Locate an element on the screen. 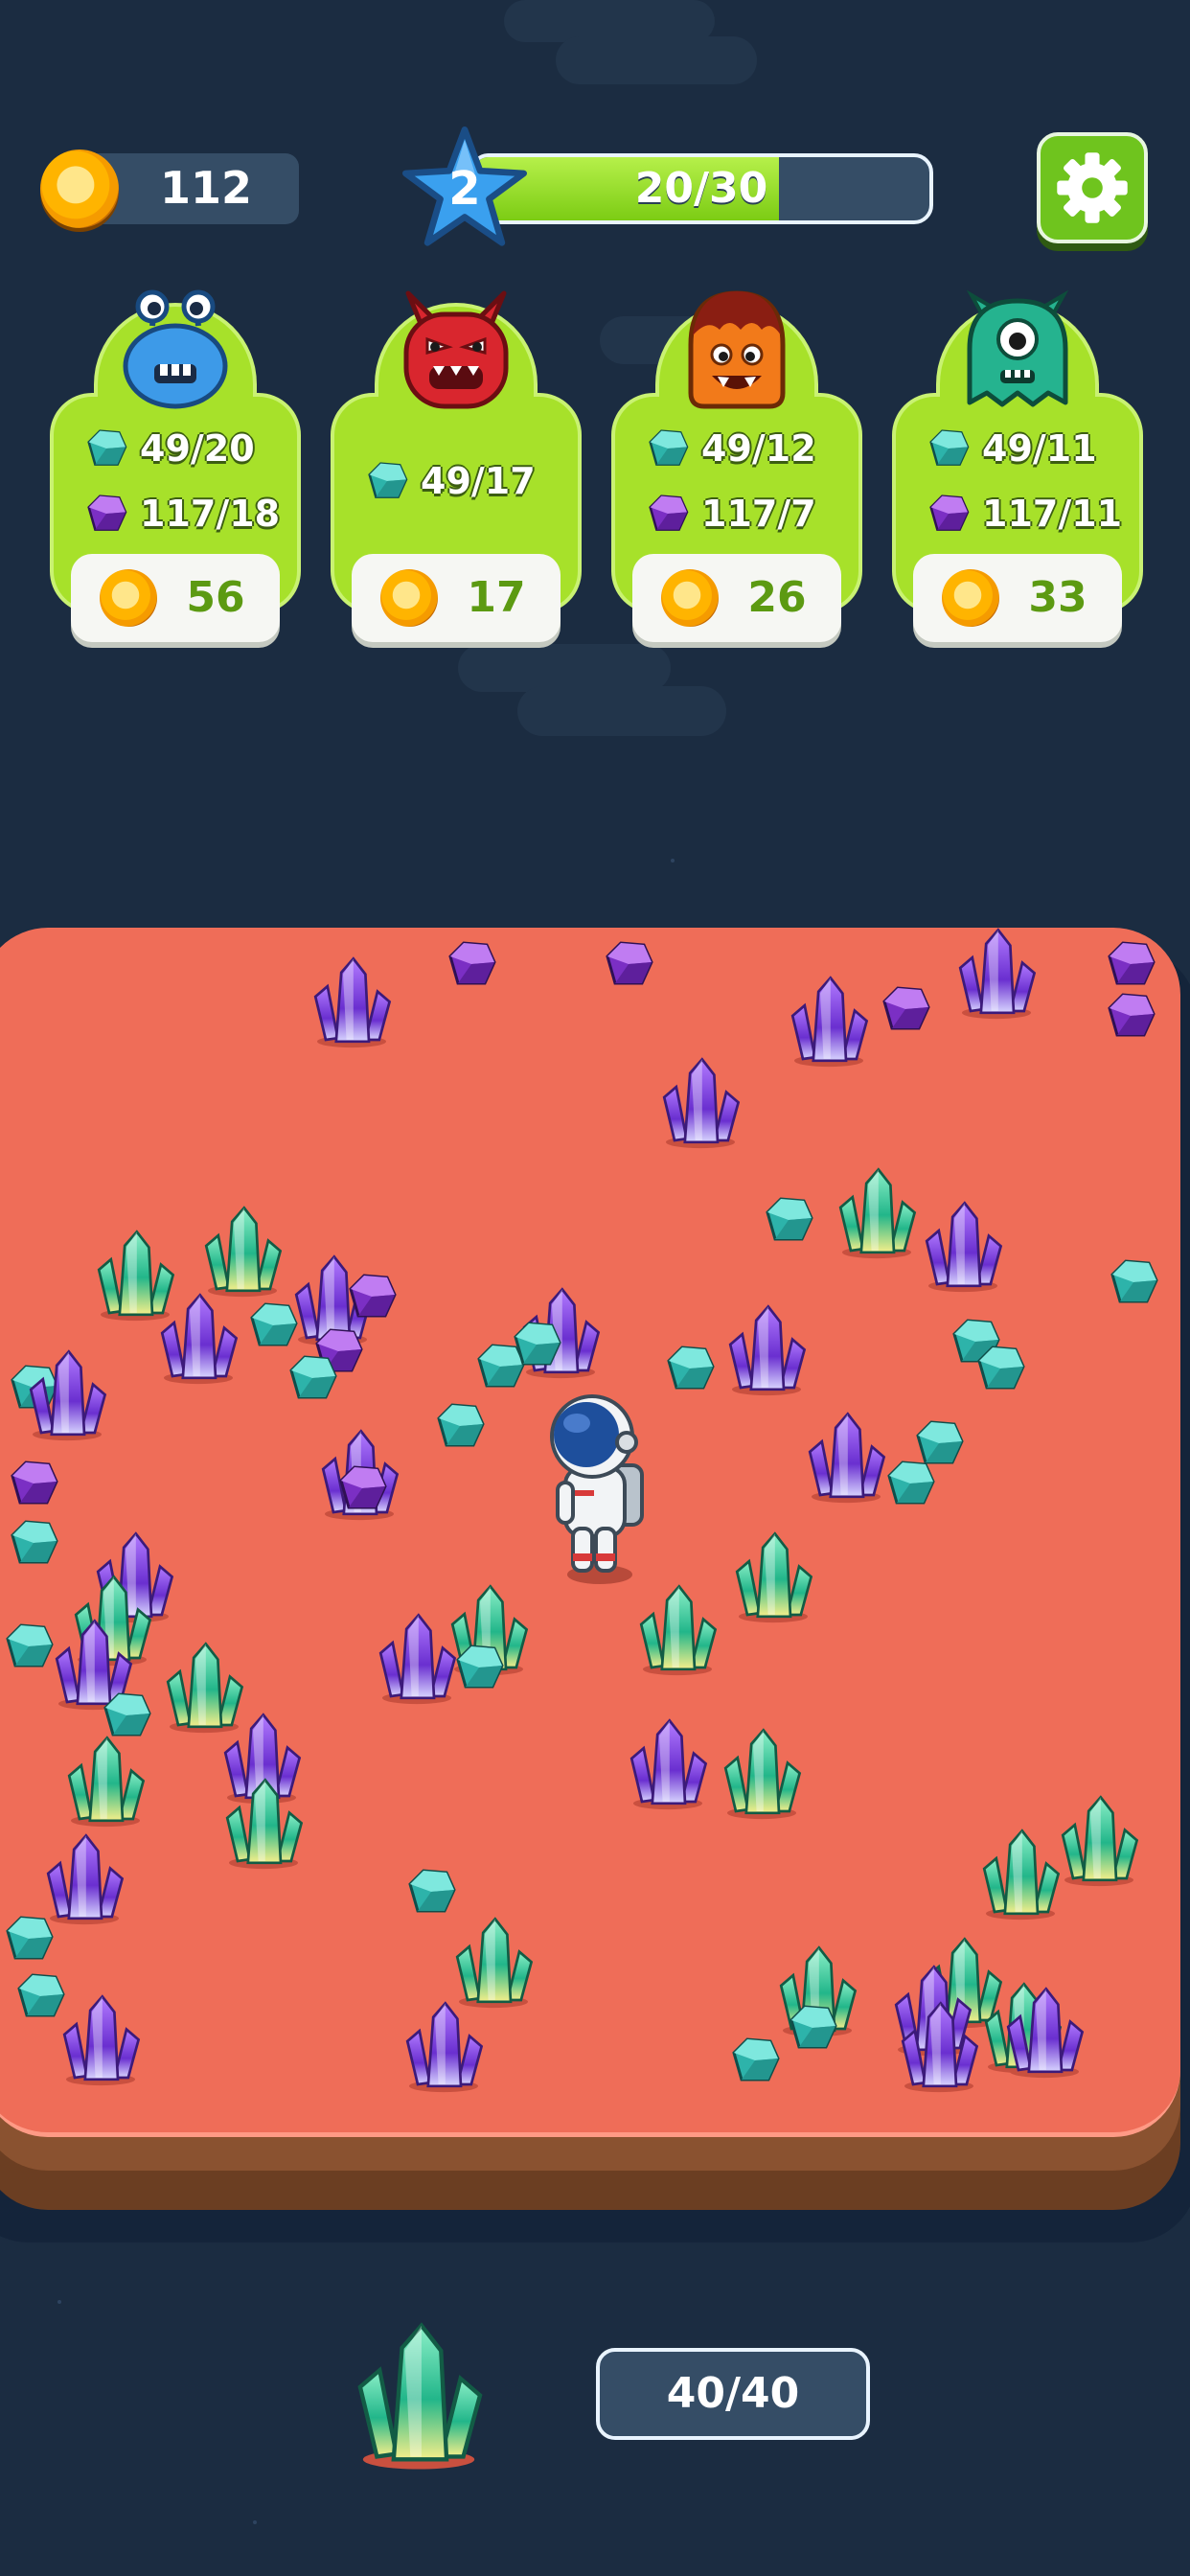  requirement-value: 49/17 is located at coordinates (479, 481).